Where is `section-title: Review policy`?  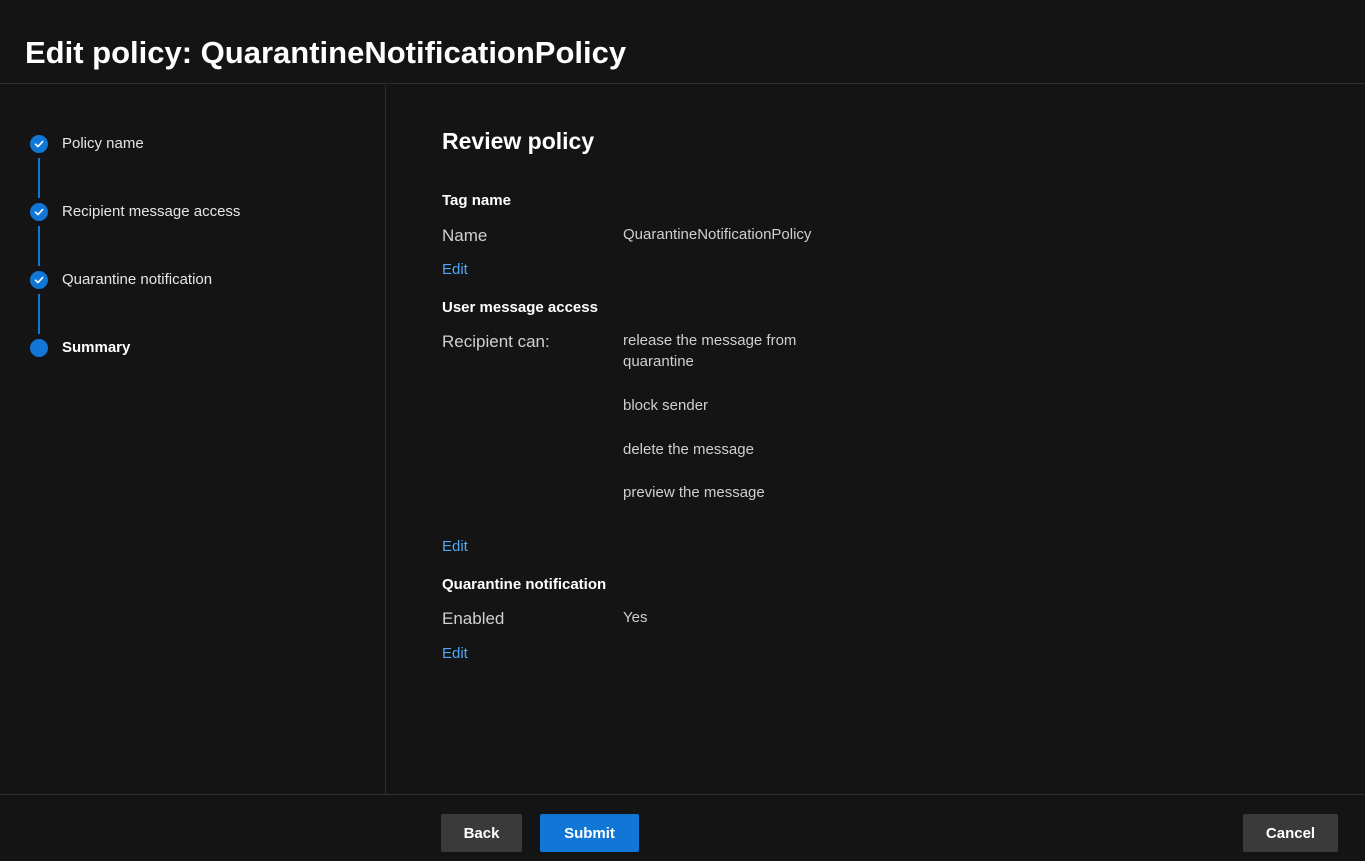
section-title: Review policy is located at coordinates (518, 141).